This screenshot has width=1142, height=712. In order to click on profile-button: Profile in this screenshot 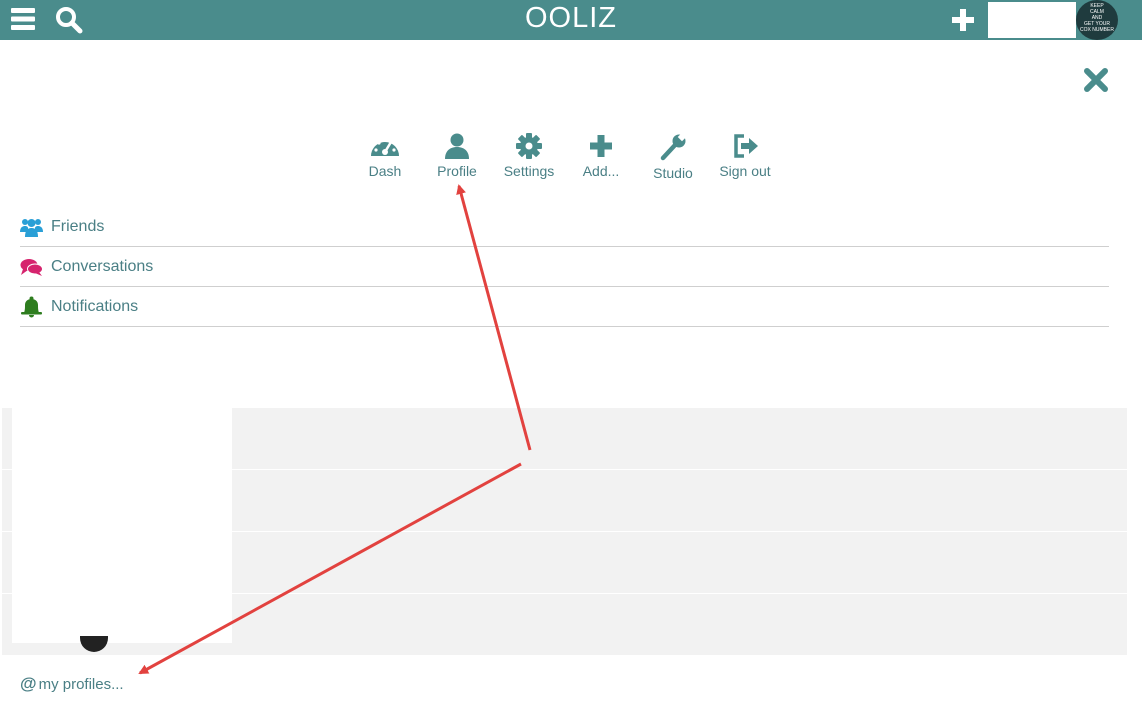, I will do `click(457, 154)`.